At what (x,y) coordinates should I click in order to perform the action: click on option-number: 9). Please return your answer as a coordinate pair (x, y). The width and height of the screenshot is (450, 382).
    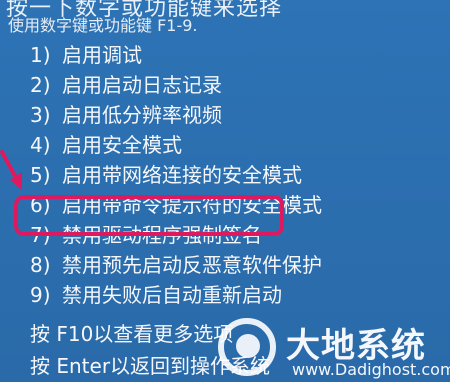
    Looking at the image, I should click on (40, 295).